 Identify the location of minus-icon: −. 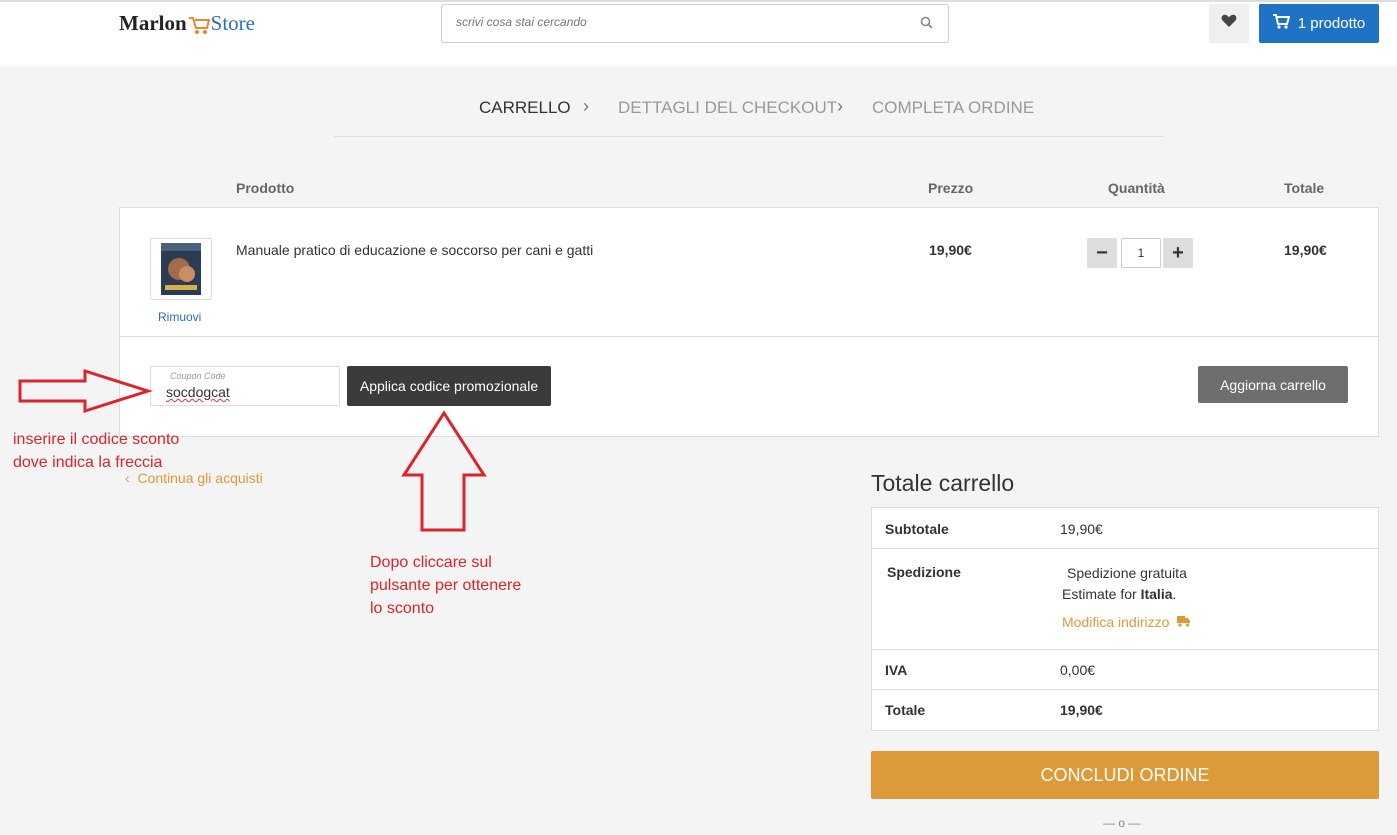
(1102, 252).